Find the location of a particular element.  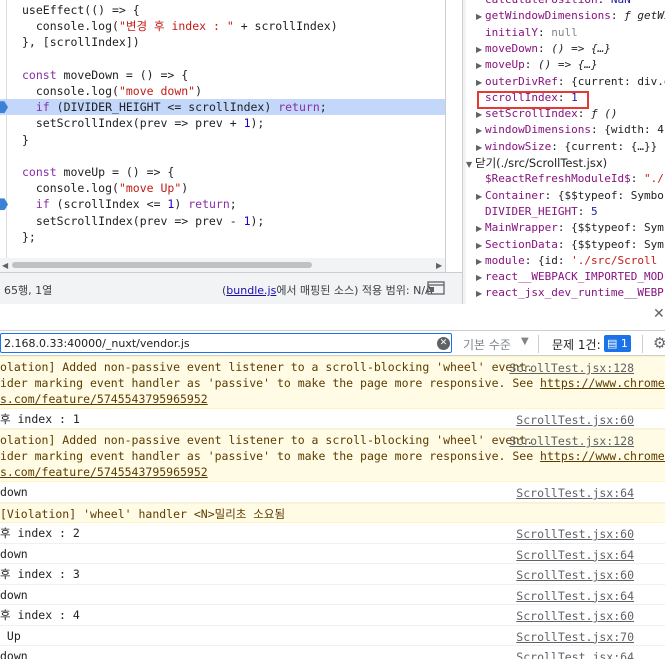

scope-variable-row: ▶ outerDivRef: {current: div.o is located at coordinates (570, 82).